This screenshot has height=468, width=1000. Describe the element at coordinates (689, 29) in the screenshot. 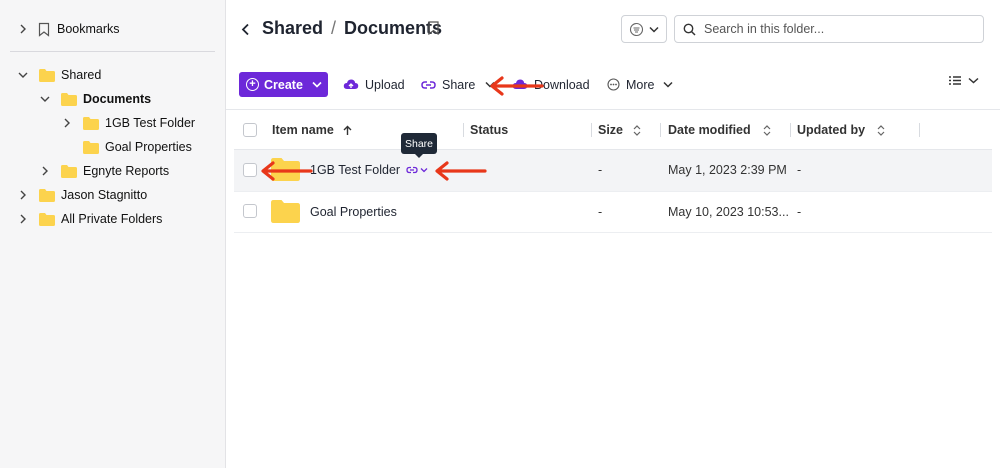

I see `search-icon` at that location.